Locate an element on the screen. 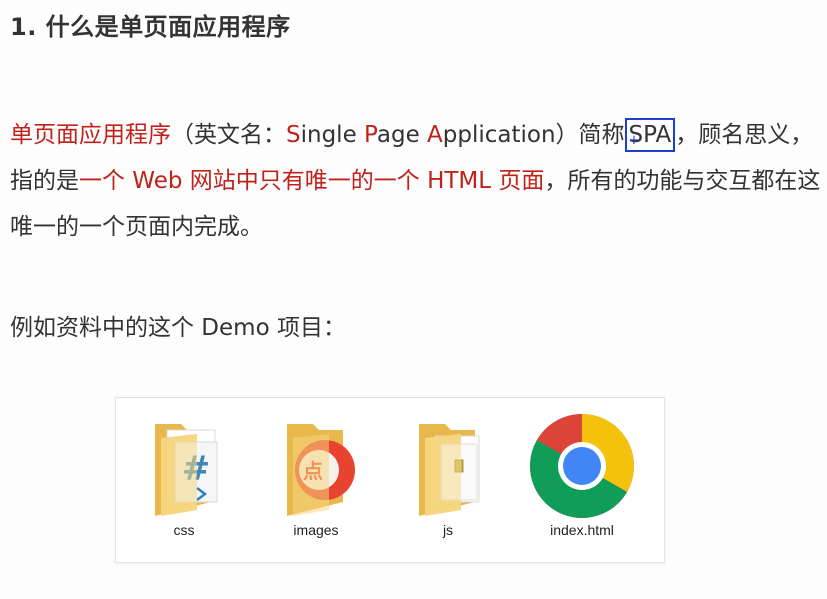  css-folder-label: css is located at coordinates (184, 530).